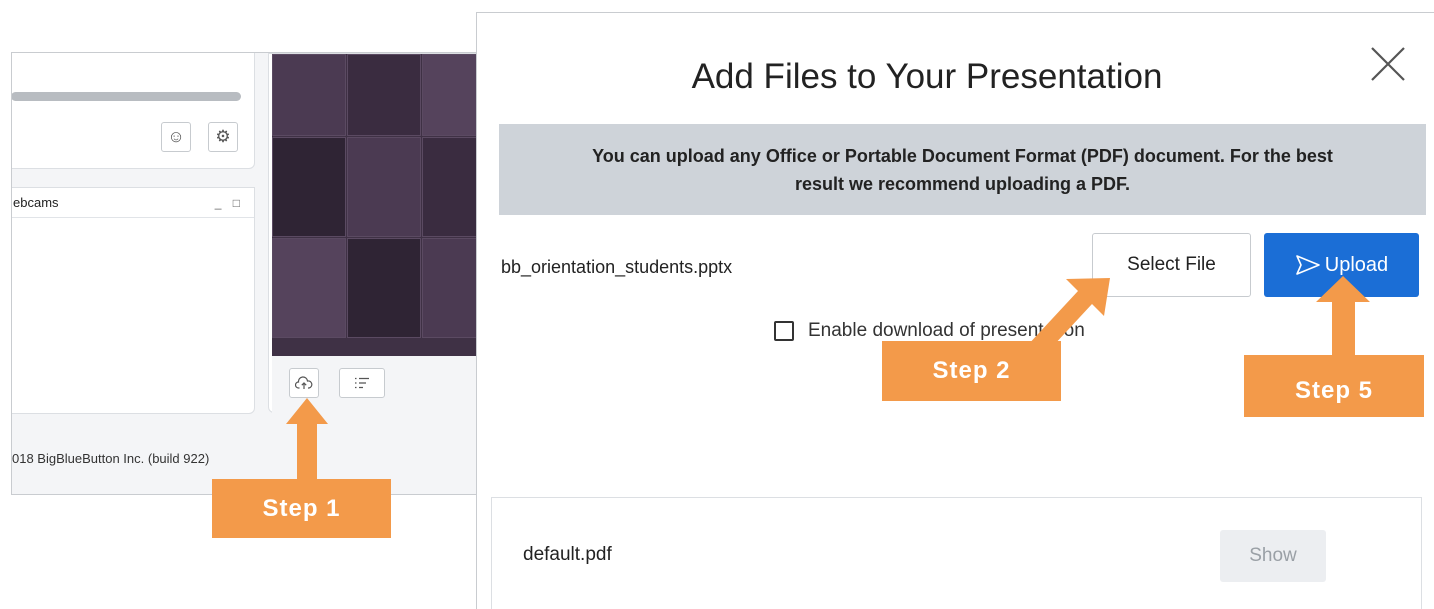 Image resolution: width=1434 pixels, height=609 pixels. What do you see at coordinates (971, 371) in the screenshot?
I see `step2-callout: Step 2` at bounding box center [971, 371].